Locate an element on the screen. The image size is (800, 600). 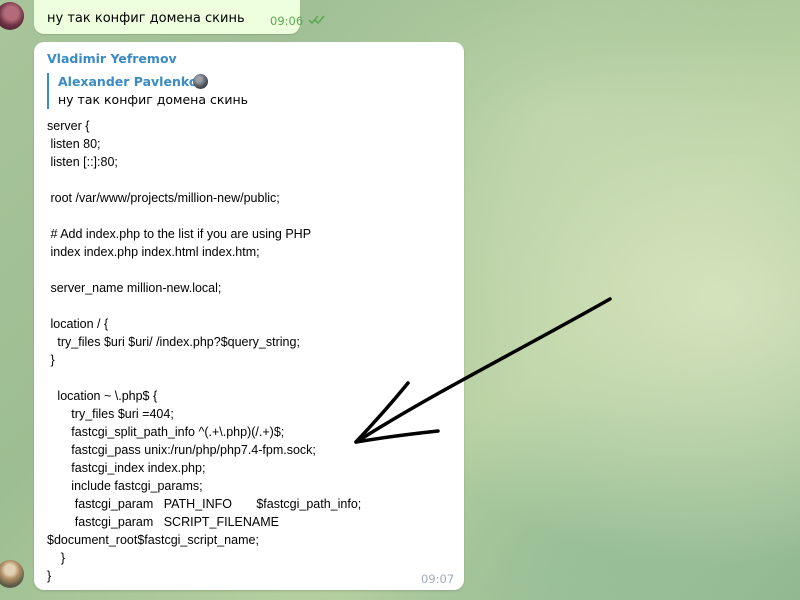
reply-author-name: Alexander Pavlenko is located at coordinates (128, 81).